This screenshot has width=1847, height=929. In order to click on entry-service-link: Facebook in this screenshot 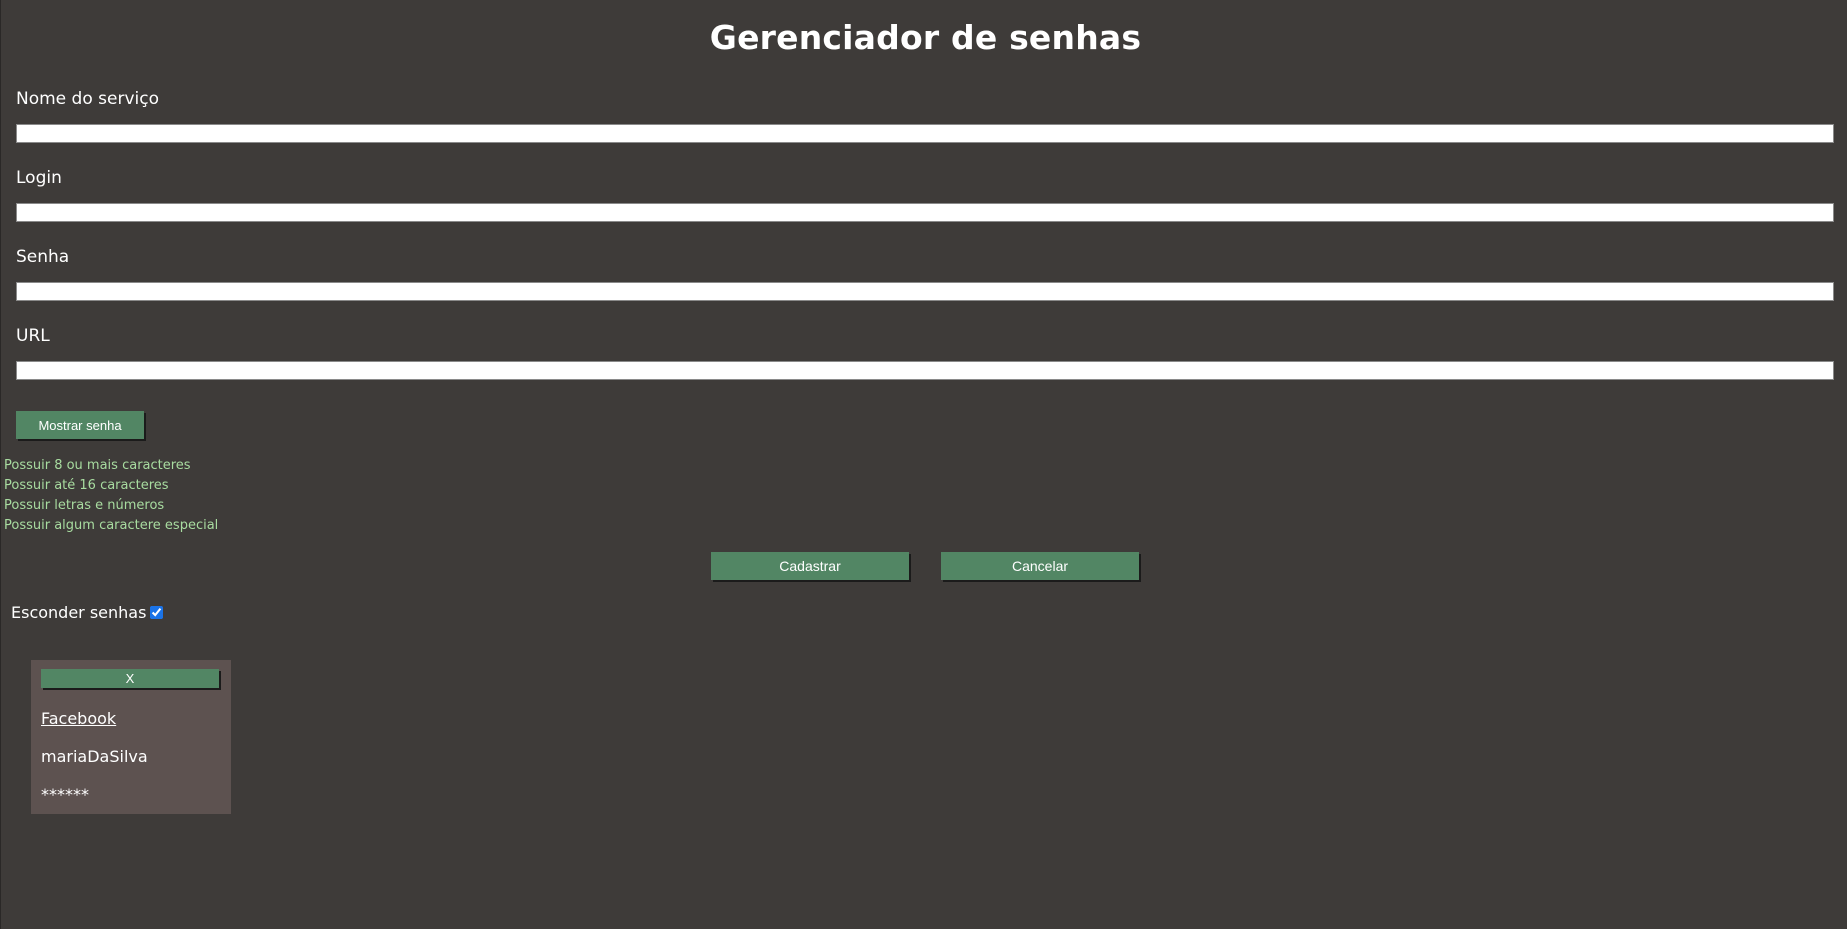, I will do `click(78, 718)`.